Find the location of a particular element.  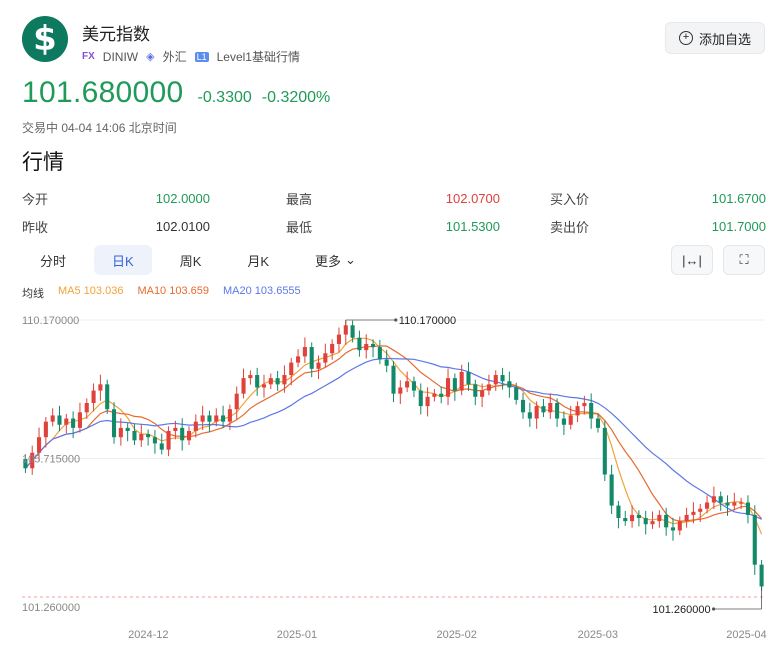

high-label: 最高 is located at coordinates (299, 199).